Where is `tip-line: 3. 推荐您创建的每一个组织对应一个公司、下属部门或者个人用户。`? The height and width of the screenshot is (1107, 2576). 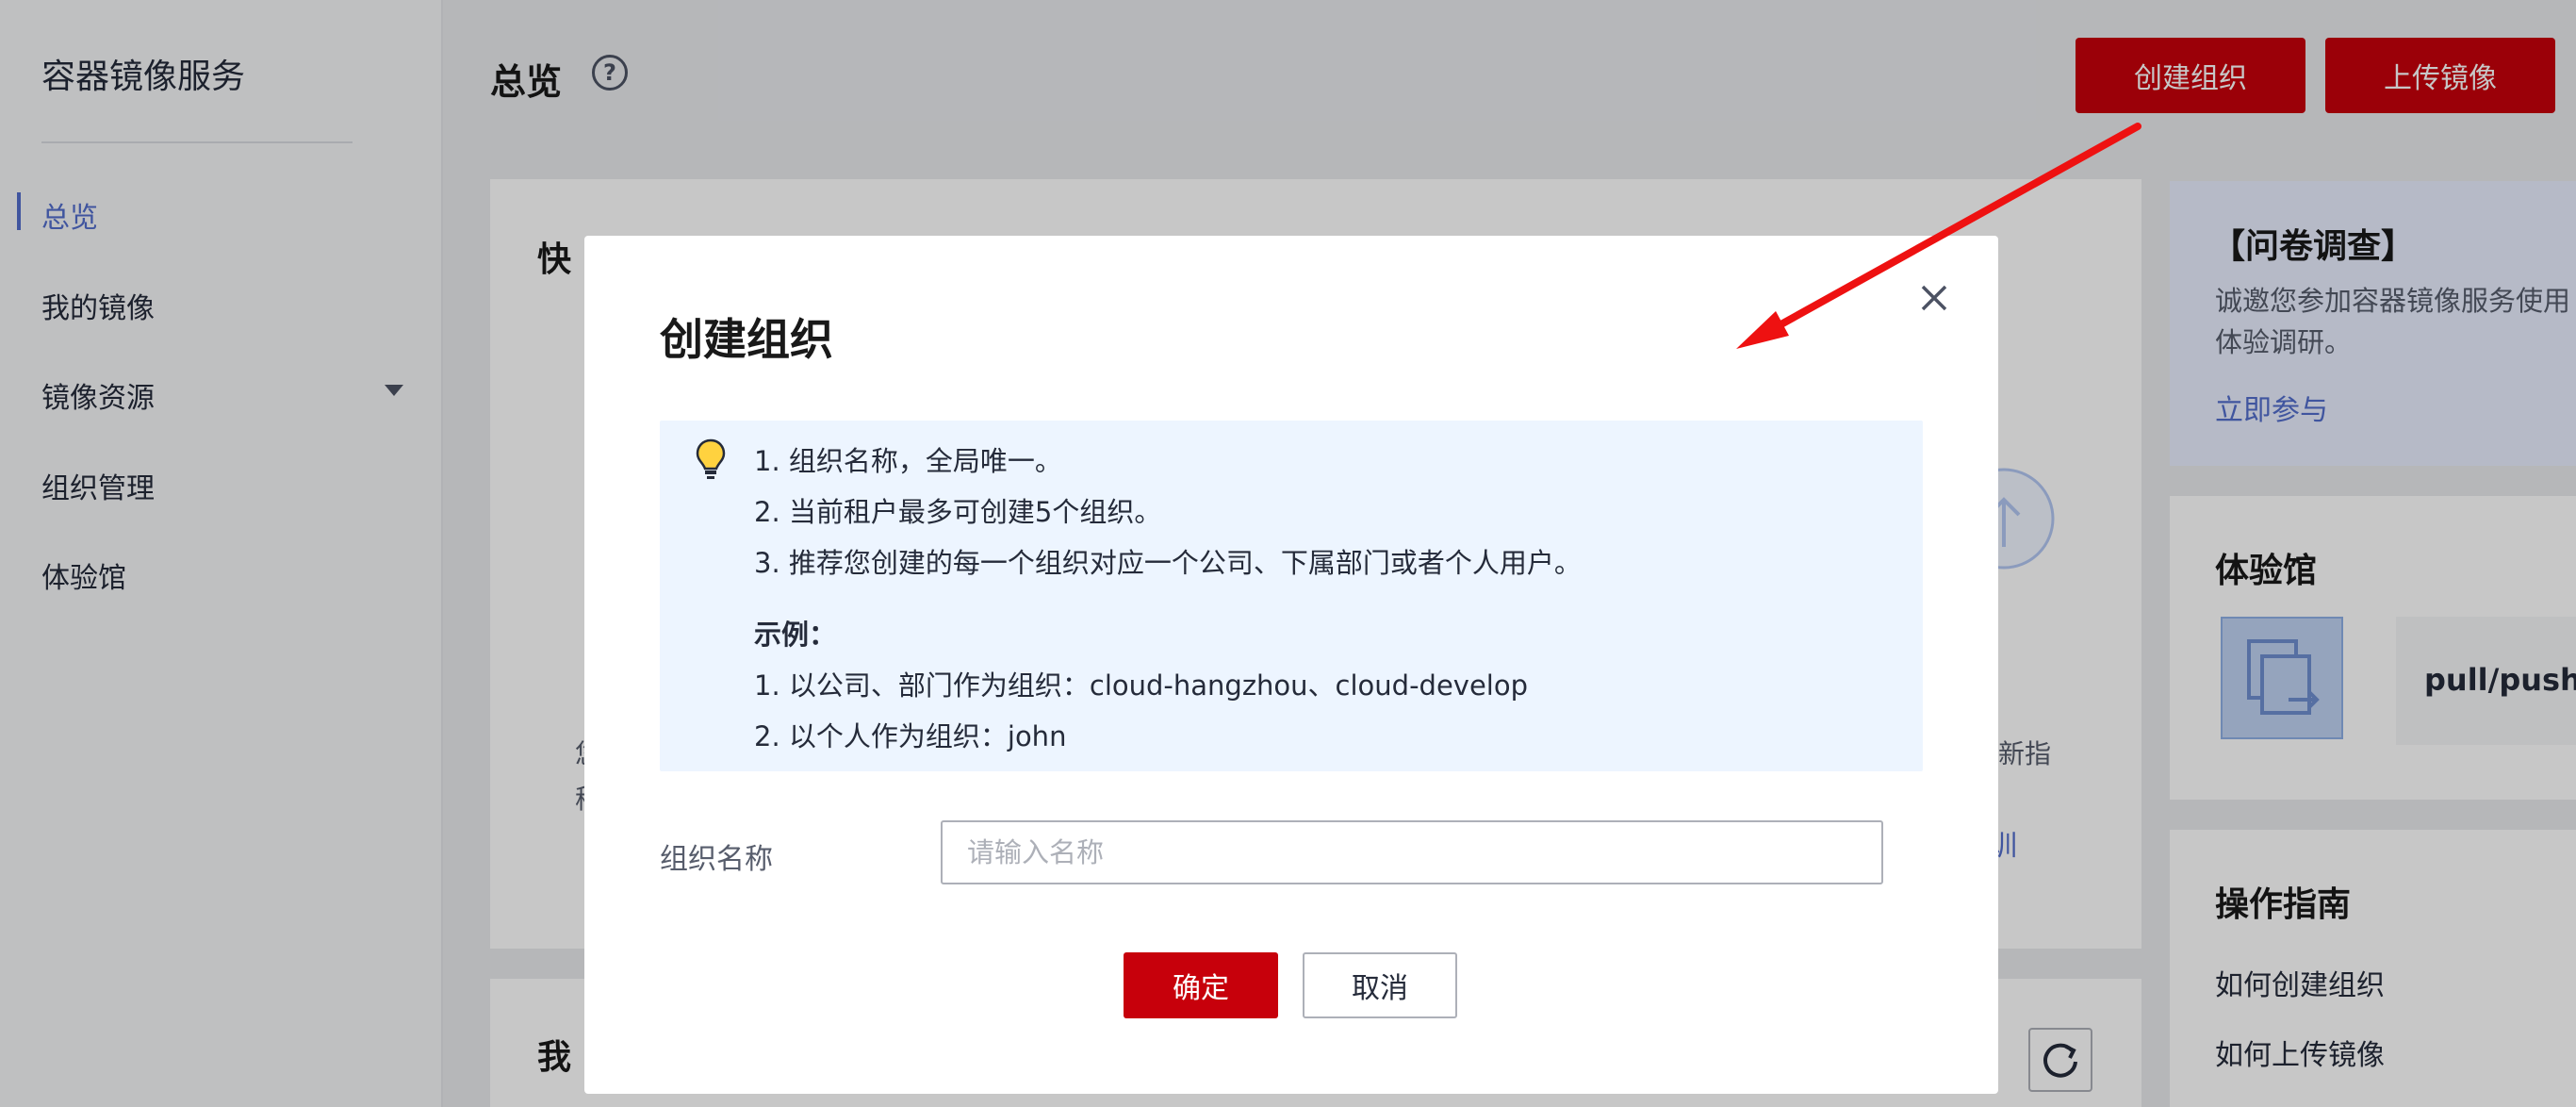
tip-line: 3. 推荐您创建的每一个组织对应一个公司、下属部门或者个人用户。 is located at coordinates (1168, 563).